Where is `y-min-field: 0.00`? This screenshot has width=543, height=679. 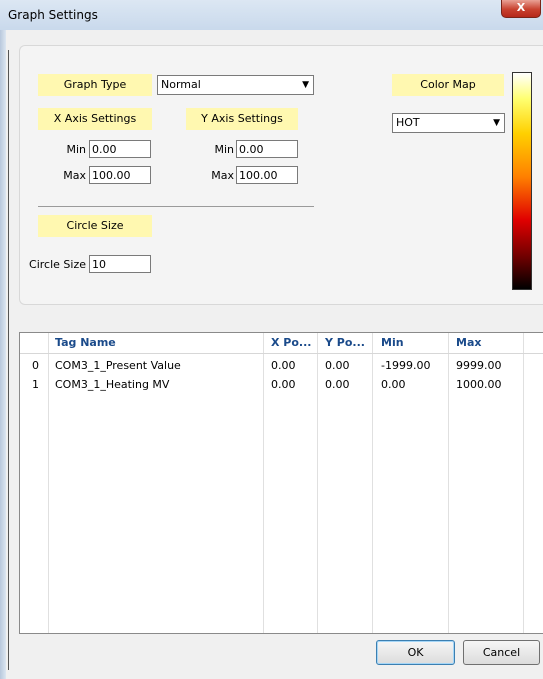
y-min-field: 0.00 is located at coordinates (267, 149).